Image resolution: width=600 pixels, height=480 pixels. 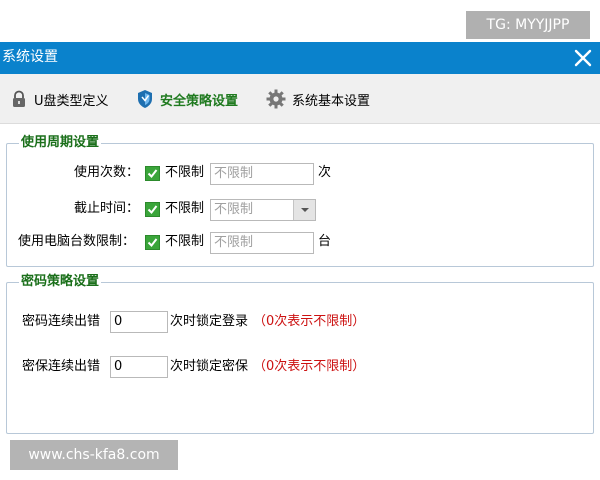 What do you see at coordinates (325, 241) in the screenshot?
I see `computer-limit-unit: 台` at bounding box center [325, 241].